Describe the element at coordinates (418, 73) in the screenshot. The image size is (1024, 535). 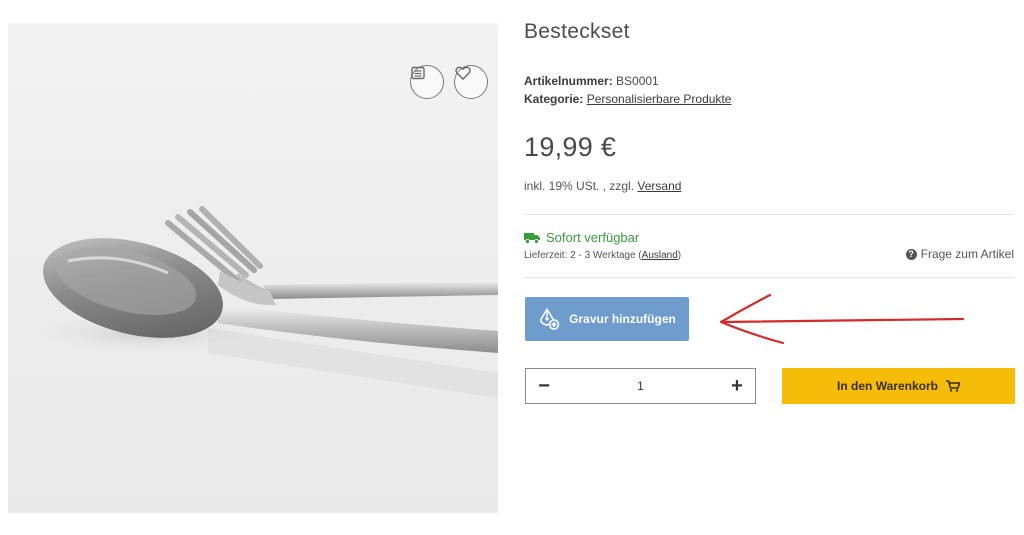
I see `list-icon` at that location.